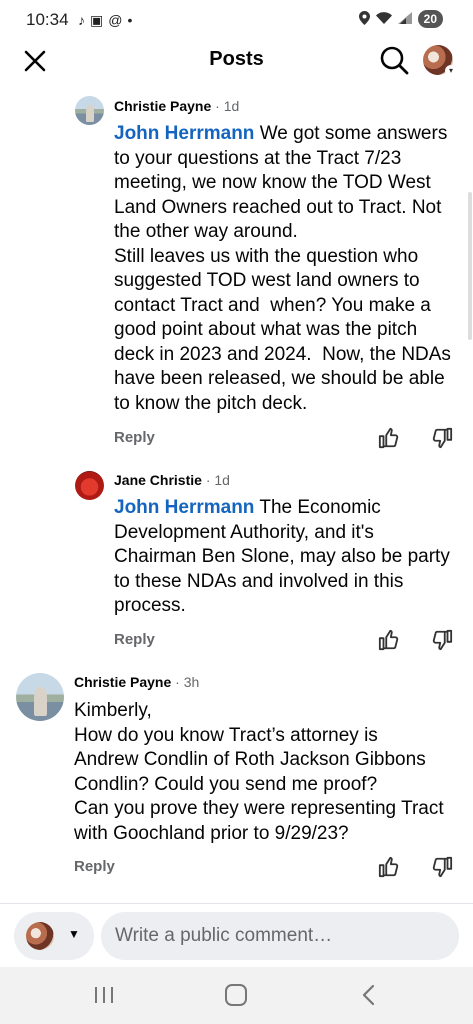 Image resolution: width=473 pixels, height=1024 pixels. What do you see at coordinates (470, 266) in the screenshot?
I see `scrollbar` at bounding box center [470, 266].